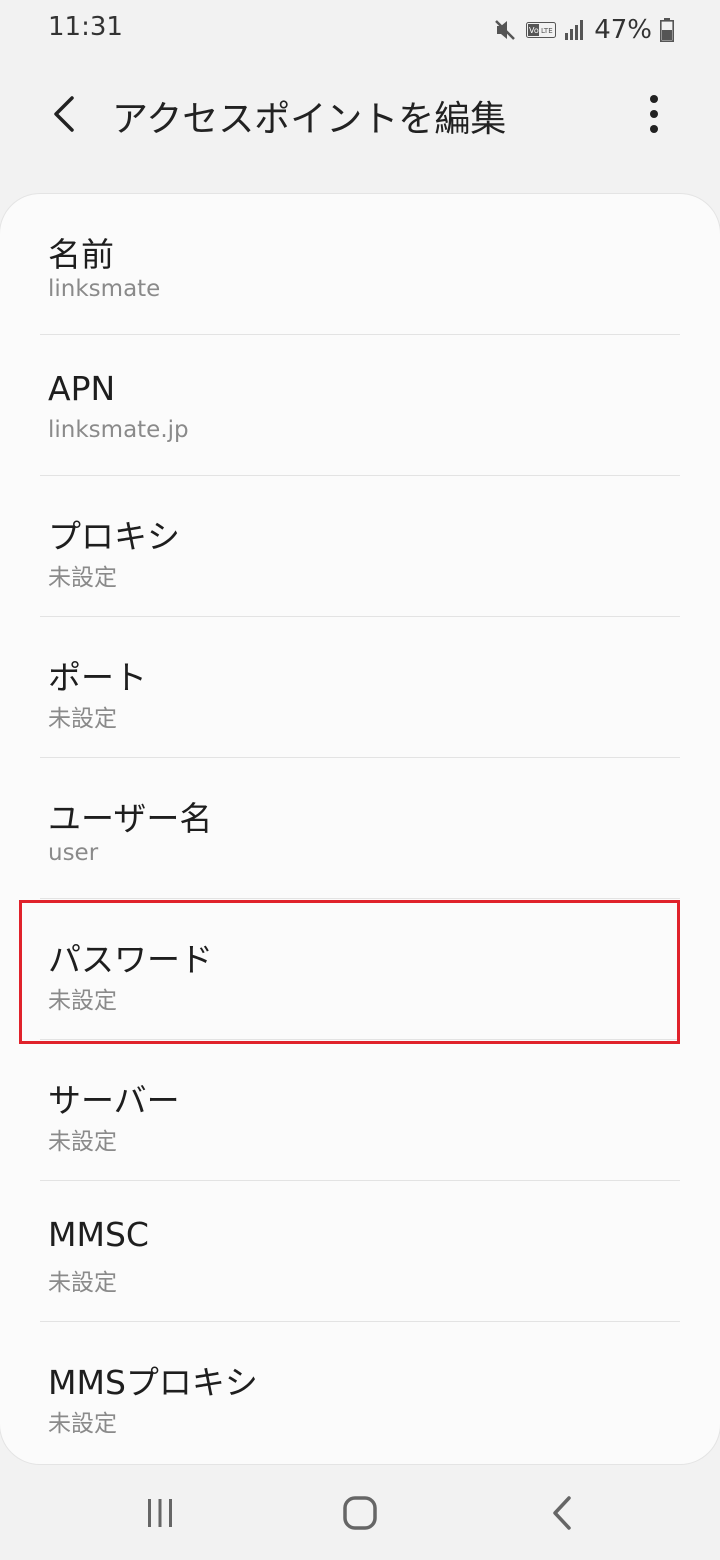  Describe the element at coordinates (667, 30) in the screenshot. I see `battery-icon` at that location.